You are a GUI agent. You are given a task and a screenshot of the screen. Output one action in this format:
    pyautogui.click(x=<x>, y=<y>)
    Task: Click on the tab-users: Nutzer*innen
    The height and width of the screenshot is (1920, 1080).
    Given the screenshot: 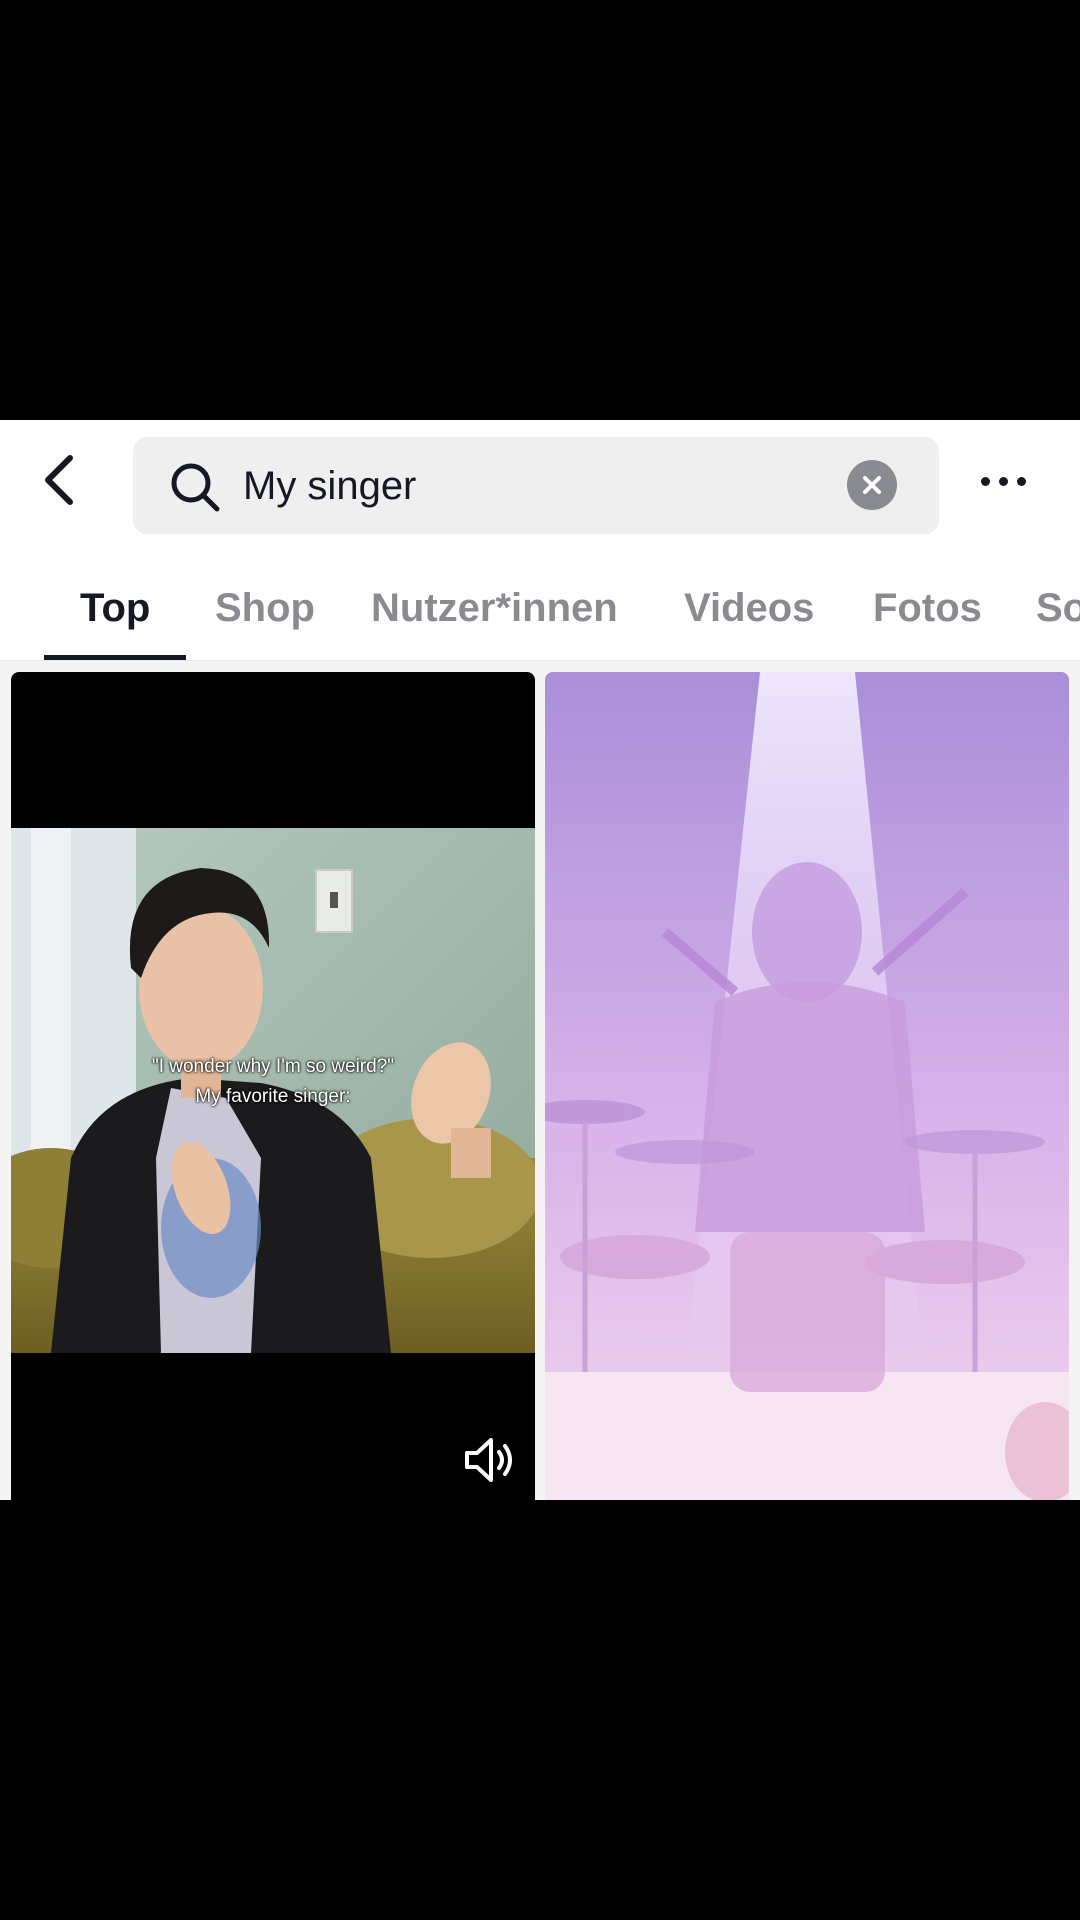 What is the action you would take?
    pyautogui.click(x=494, y=605)
    